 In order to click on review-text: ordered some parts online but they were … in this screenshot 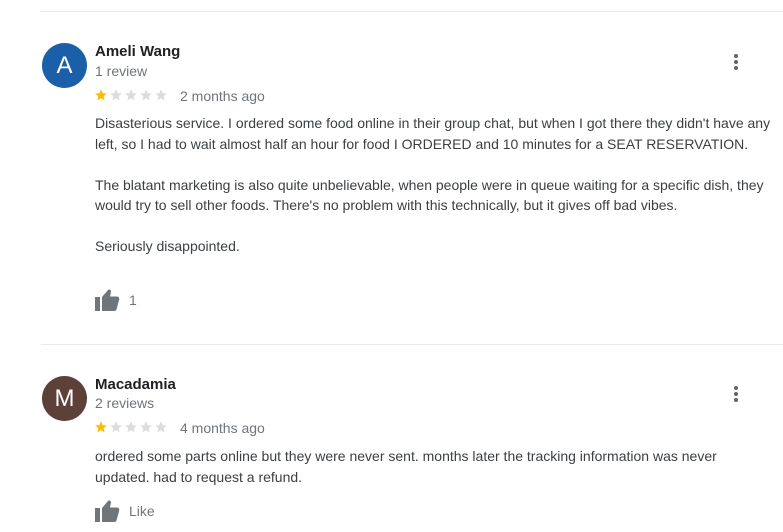, I will do `click(425, 466)`.